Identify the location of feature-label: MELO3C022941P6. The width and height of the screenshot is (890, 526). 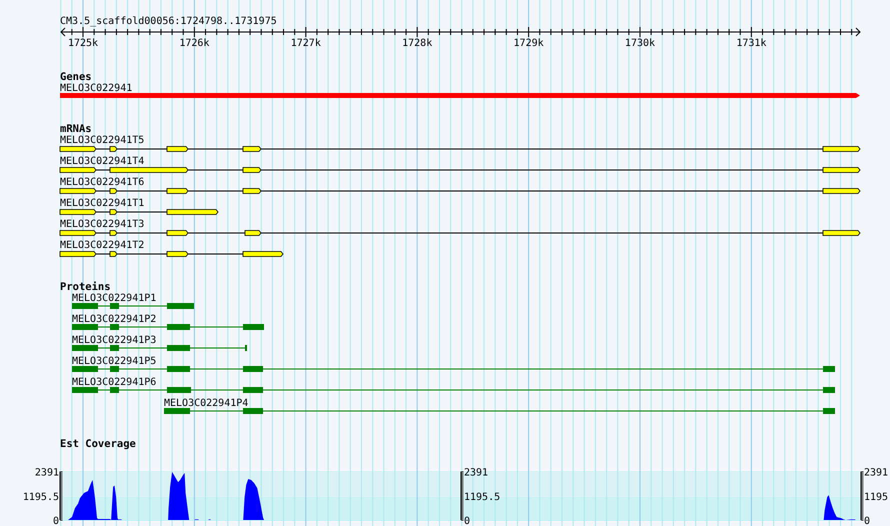
(114, 382).